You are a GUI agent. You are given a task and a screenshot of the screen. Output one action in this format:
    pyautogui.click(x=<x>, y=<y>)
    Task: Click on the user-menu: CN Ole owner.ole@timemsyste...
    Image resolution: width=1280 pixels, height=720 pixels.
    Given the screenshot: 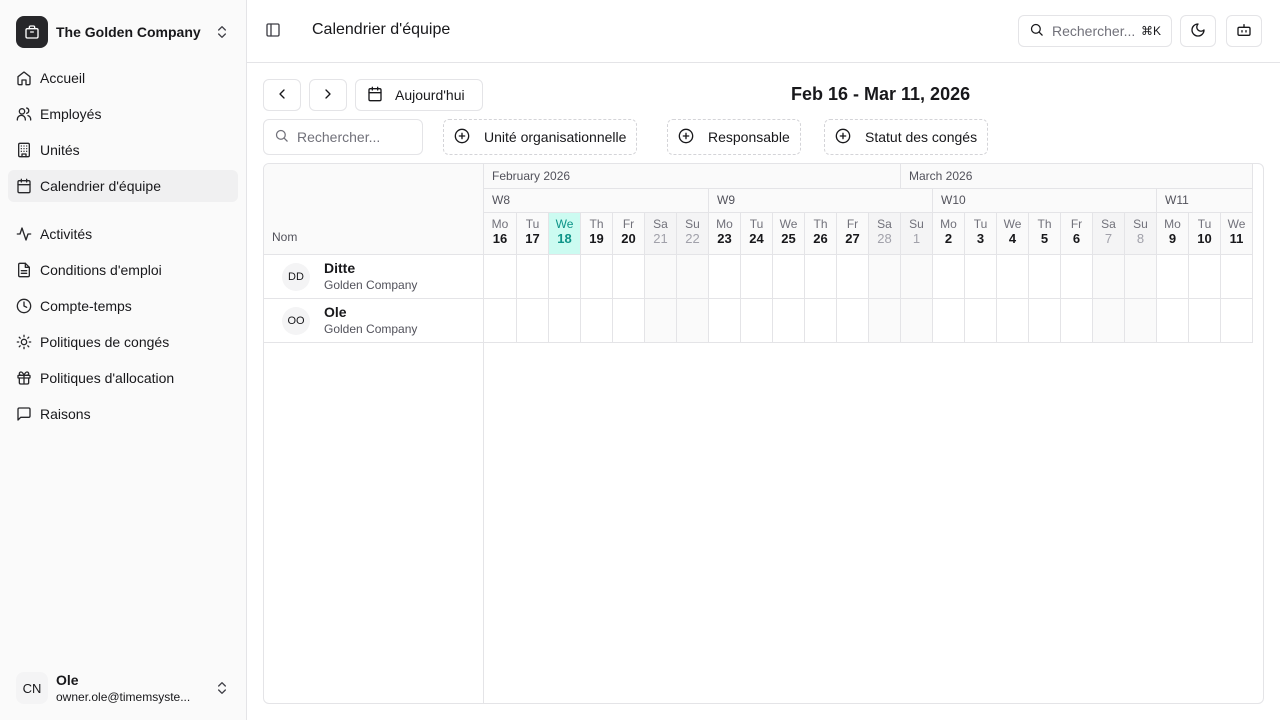 What is the action you would take?
    pyautogui.click(x=123, y=688)
    